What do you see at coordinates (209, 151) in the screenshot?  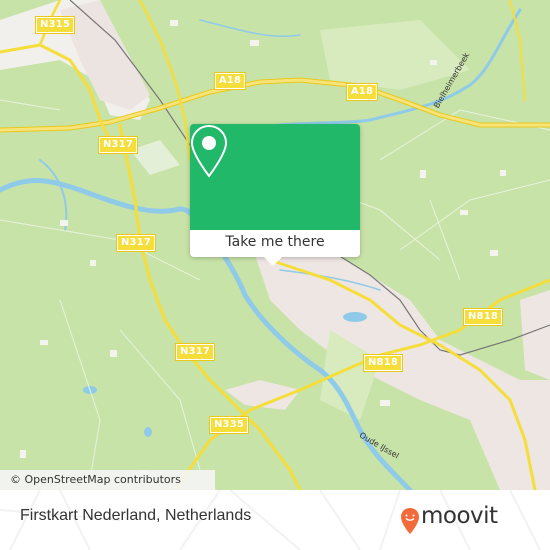 I see `map-pin-icon` at bounding box center [209, 151].